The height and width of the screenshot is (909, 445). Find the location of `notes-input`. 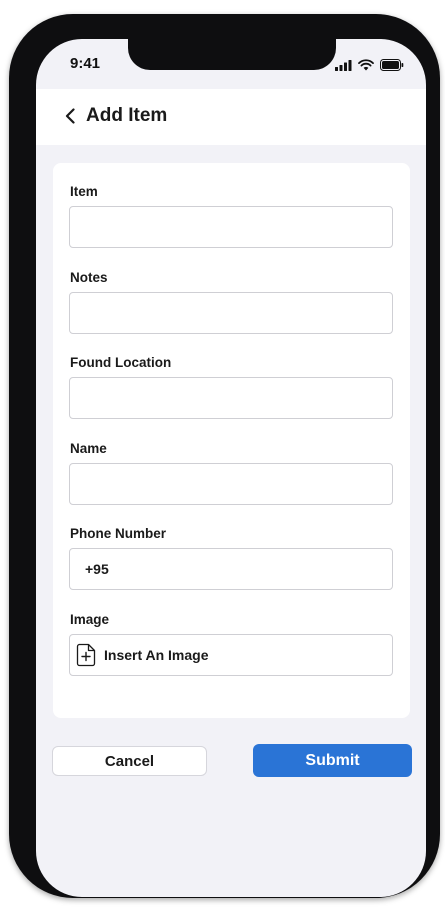

notes-input is located at coordinates (231, 313).